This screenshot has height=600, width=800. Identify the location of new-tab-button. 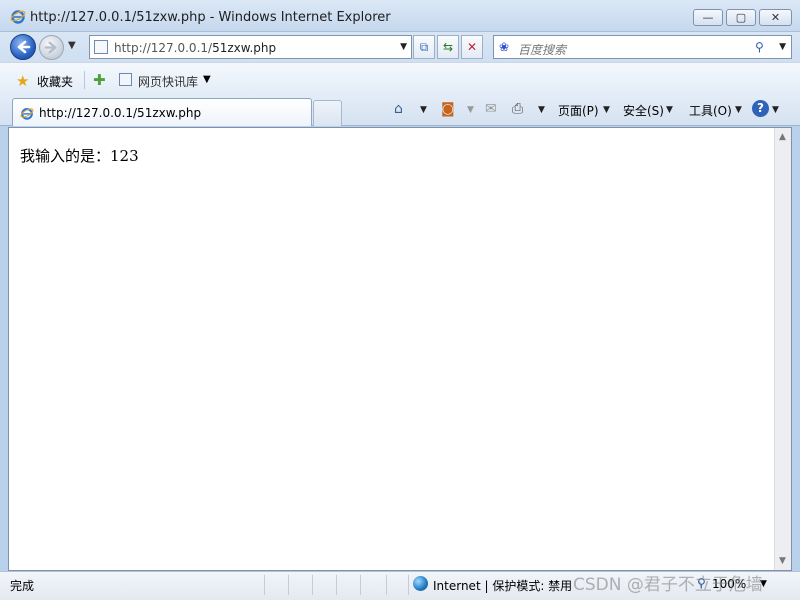
(327, 113).